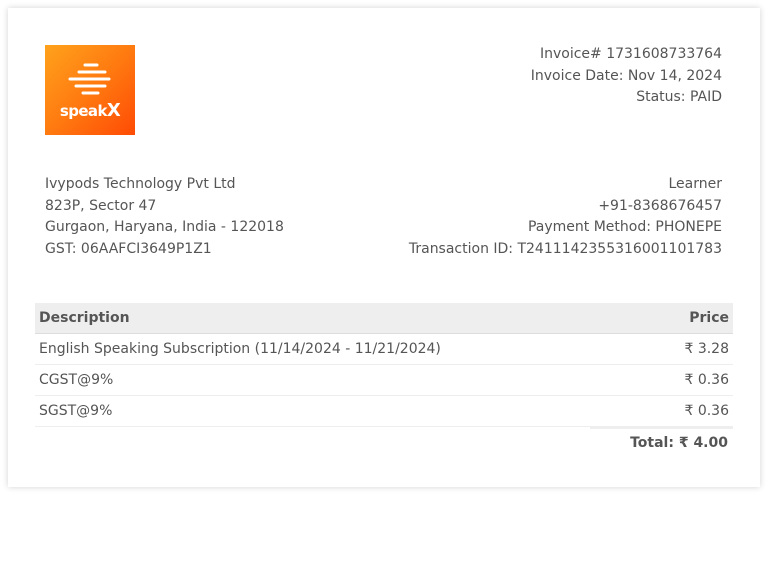 The image size is (768, 579). What do you see at coordinates (624, 227) in the screenshot?
I see `payment-method: Payment Method: PHONEPE` at bounding box center [624, 227].